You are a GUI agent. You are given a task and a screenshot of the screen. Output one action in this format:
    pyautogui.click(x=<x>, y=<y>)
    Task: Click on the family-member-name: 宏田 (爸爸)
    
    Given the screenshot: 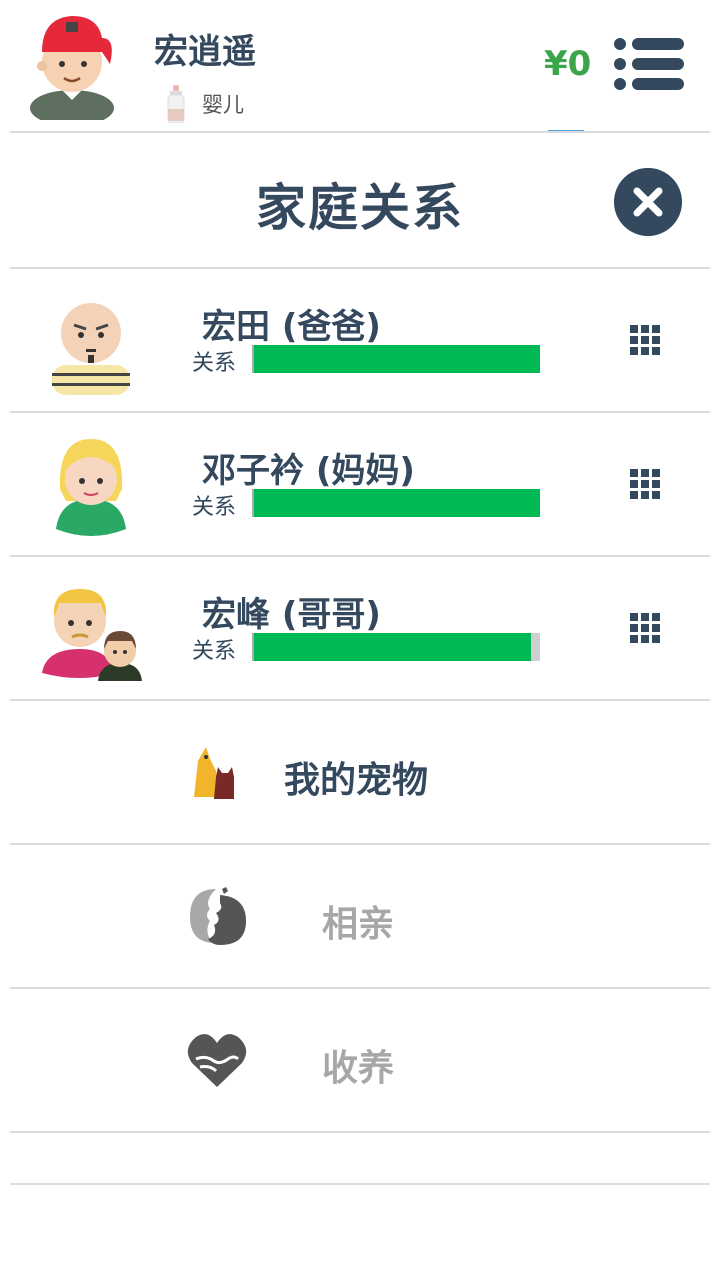 What is the action you would take?
    pyautogui.click(x=291, y=327)
    